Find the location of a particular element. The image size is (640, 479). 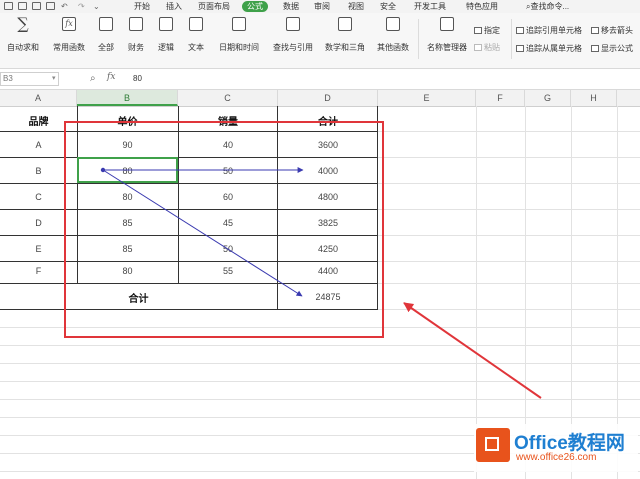

watermark-logo: Office教程网 www.office26.com is located at coordinates (556, 448).